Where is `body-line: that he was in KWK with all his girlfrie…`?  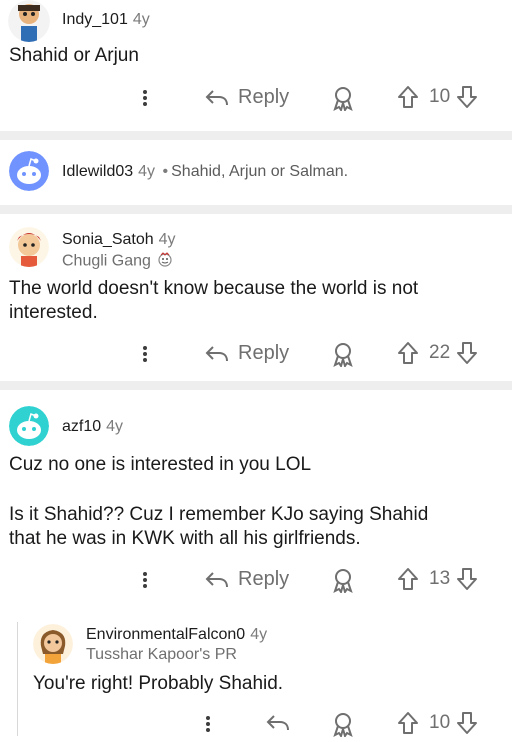 body-line: that he was in KWK with all his girlfrie… is located at coordinates (185, 538).